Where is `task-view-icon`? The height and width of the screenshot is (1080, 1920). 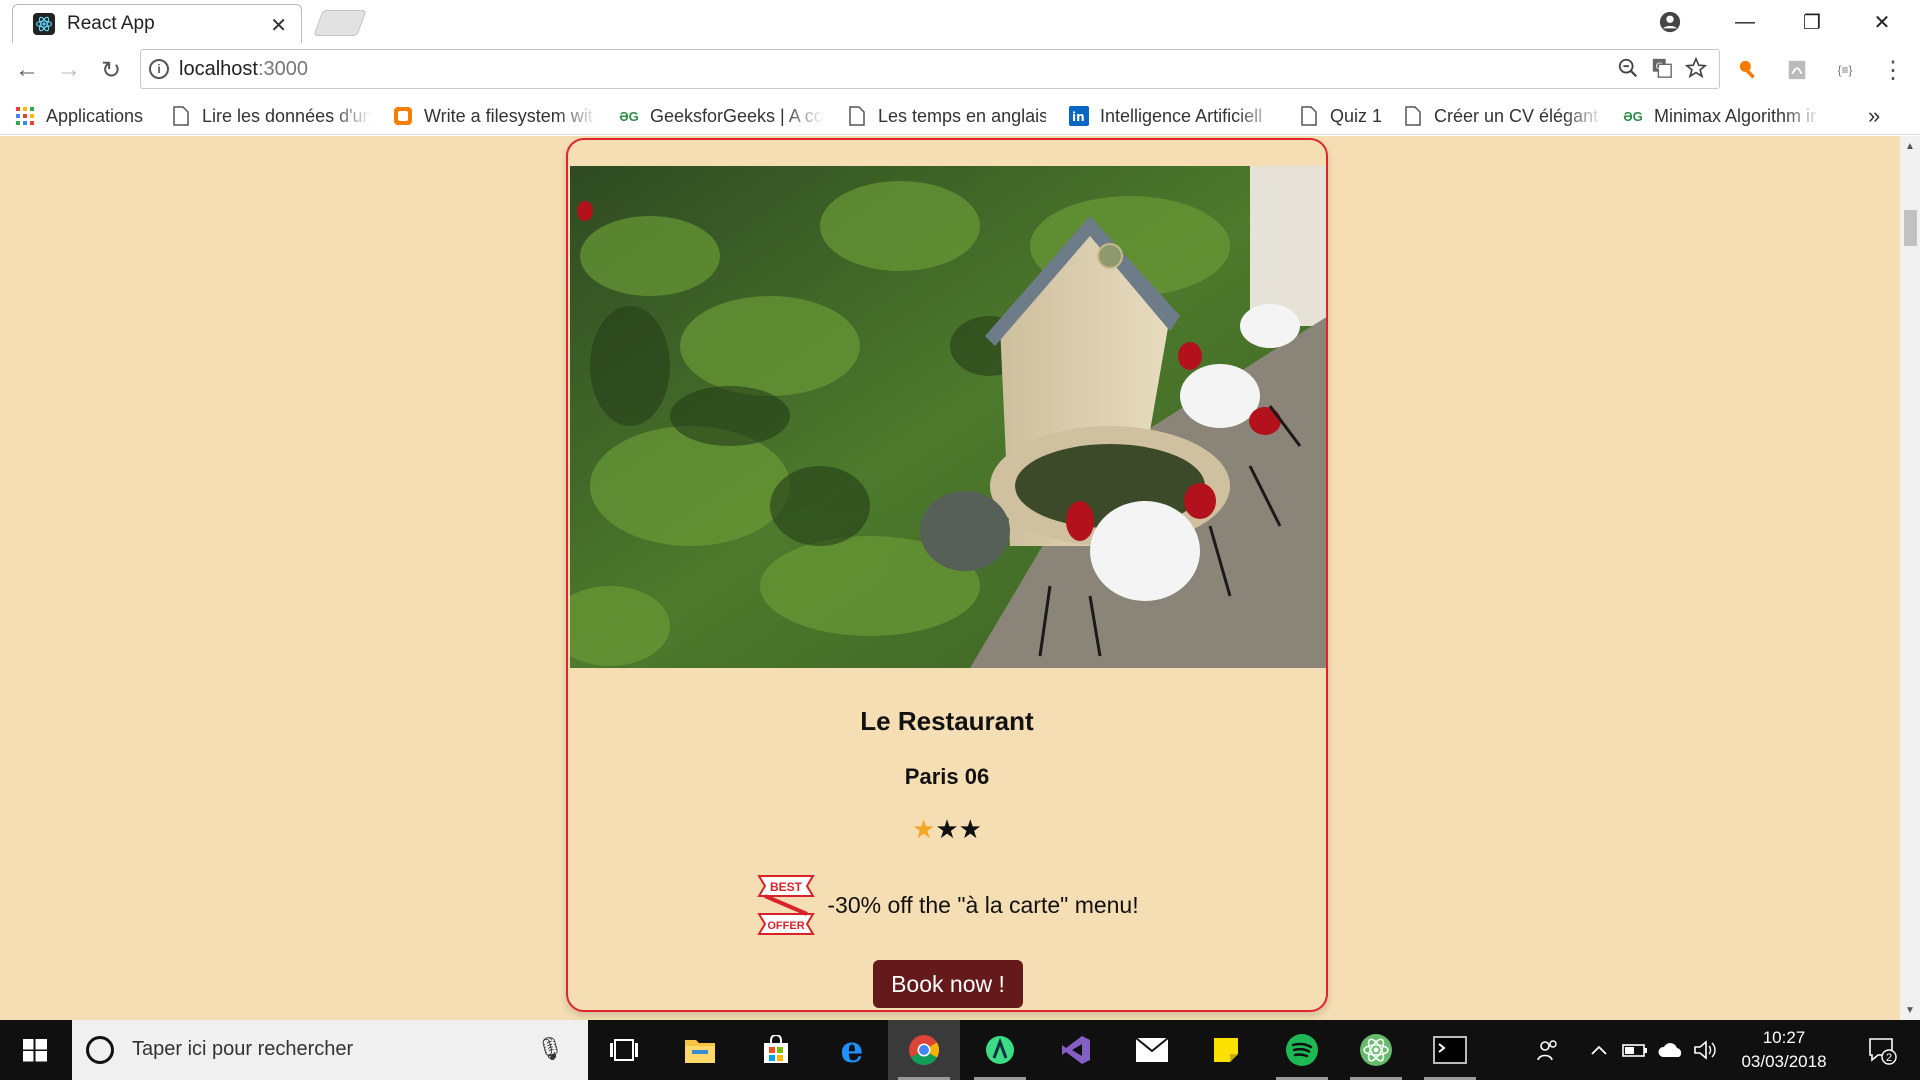
task-view-icon is located at coordinates (624, 1050).